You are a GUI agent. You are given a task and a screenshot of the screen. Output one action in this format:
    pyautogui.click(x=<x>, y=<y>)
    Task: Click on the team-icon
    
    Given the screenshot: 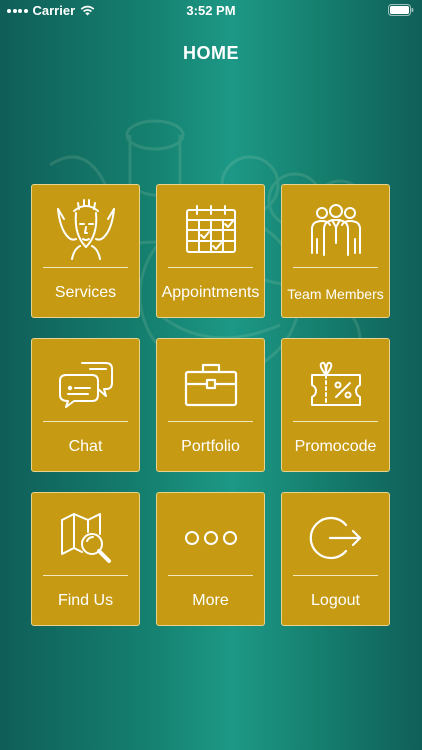 What is the action you would take?
    pyautogui.click(x=335, y=230)
    